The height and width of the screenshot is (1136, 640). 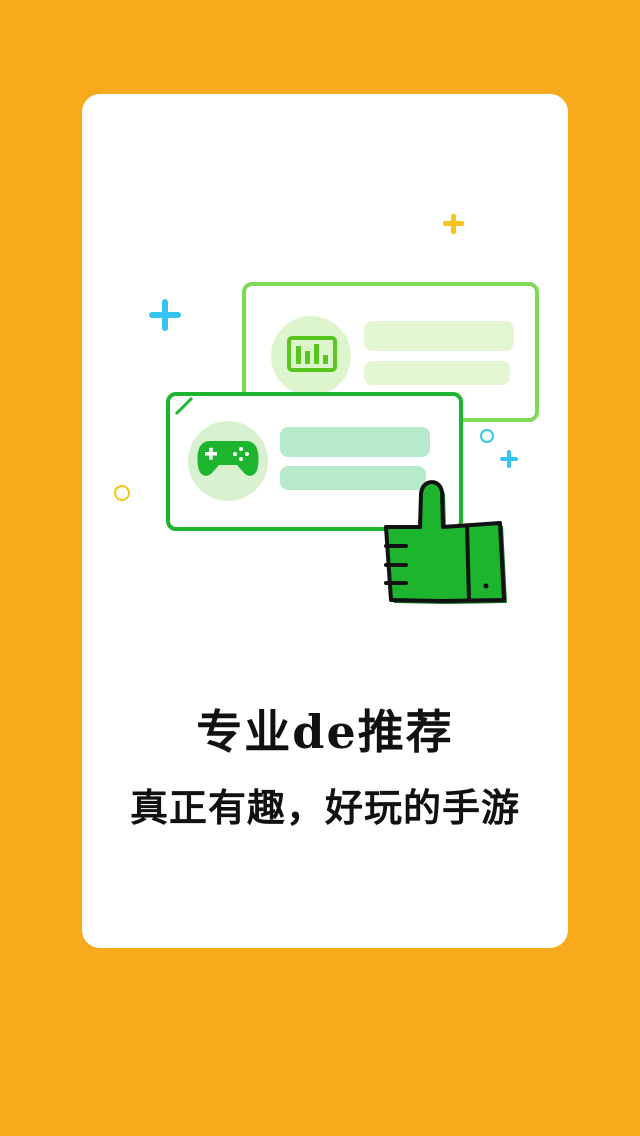 I want to click on splash-title: 专业de推荐, so click(x=325, y=732).